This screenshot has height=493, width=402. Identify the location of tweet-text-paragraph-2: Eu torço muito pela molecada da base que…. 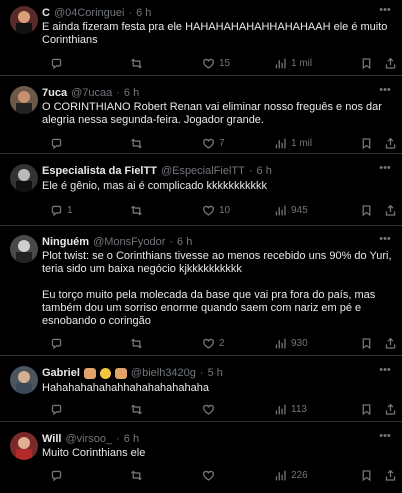
(209, 308).